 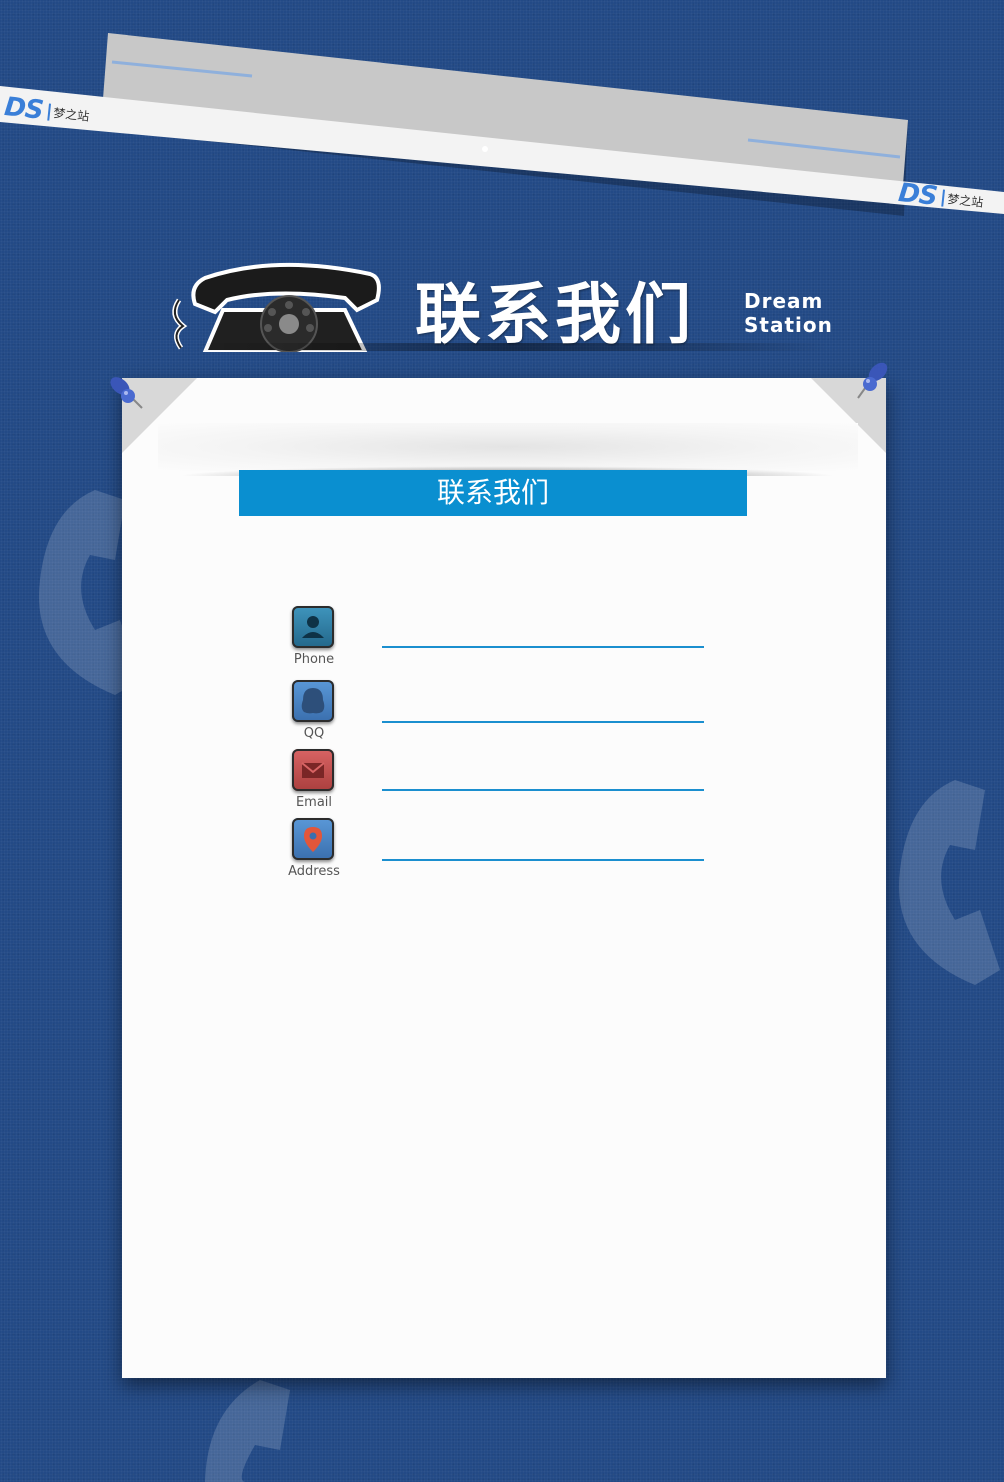 I want to click on person-icon, so click(x=313, y=627).